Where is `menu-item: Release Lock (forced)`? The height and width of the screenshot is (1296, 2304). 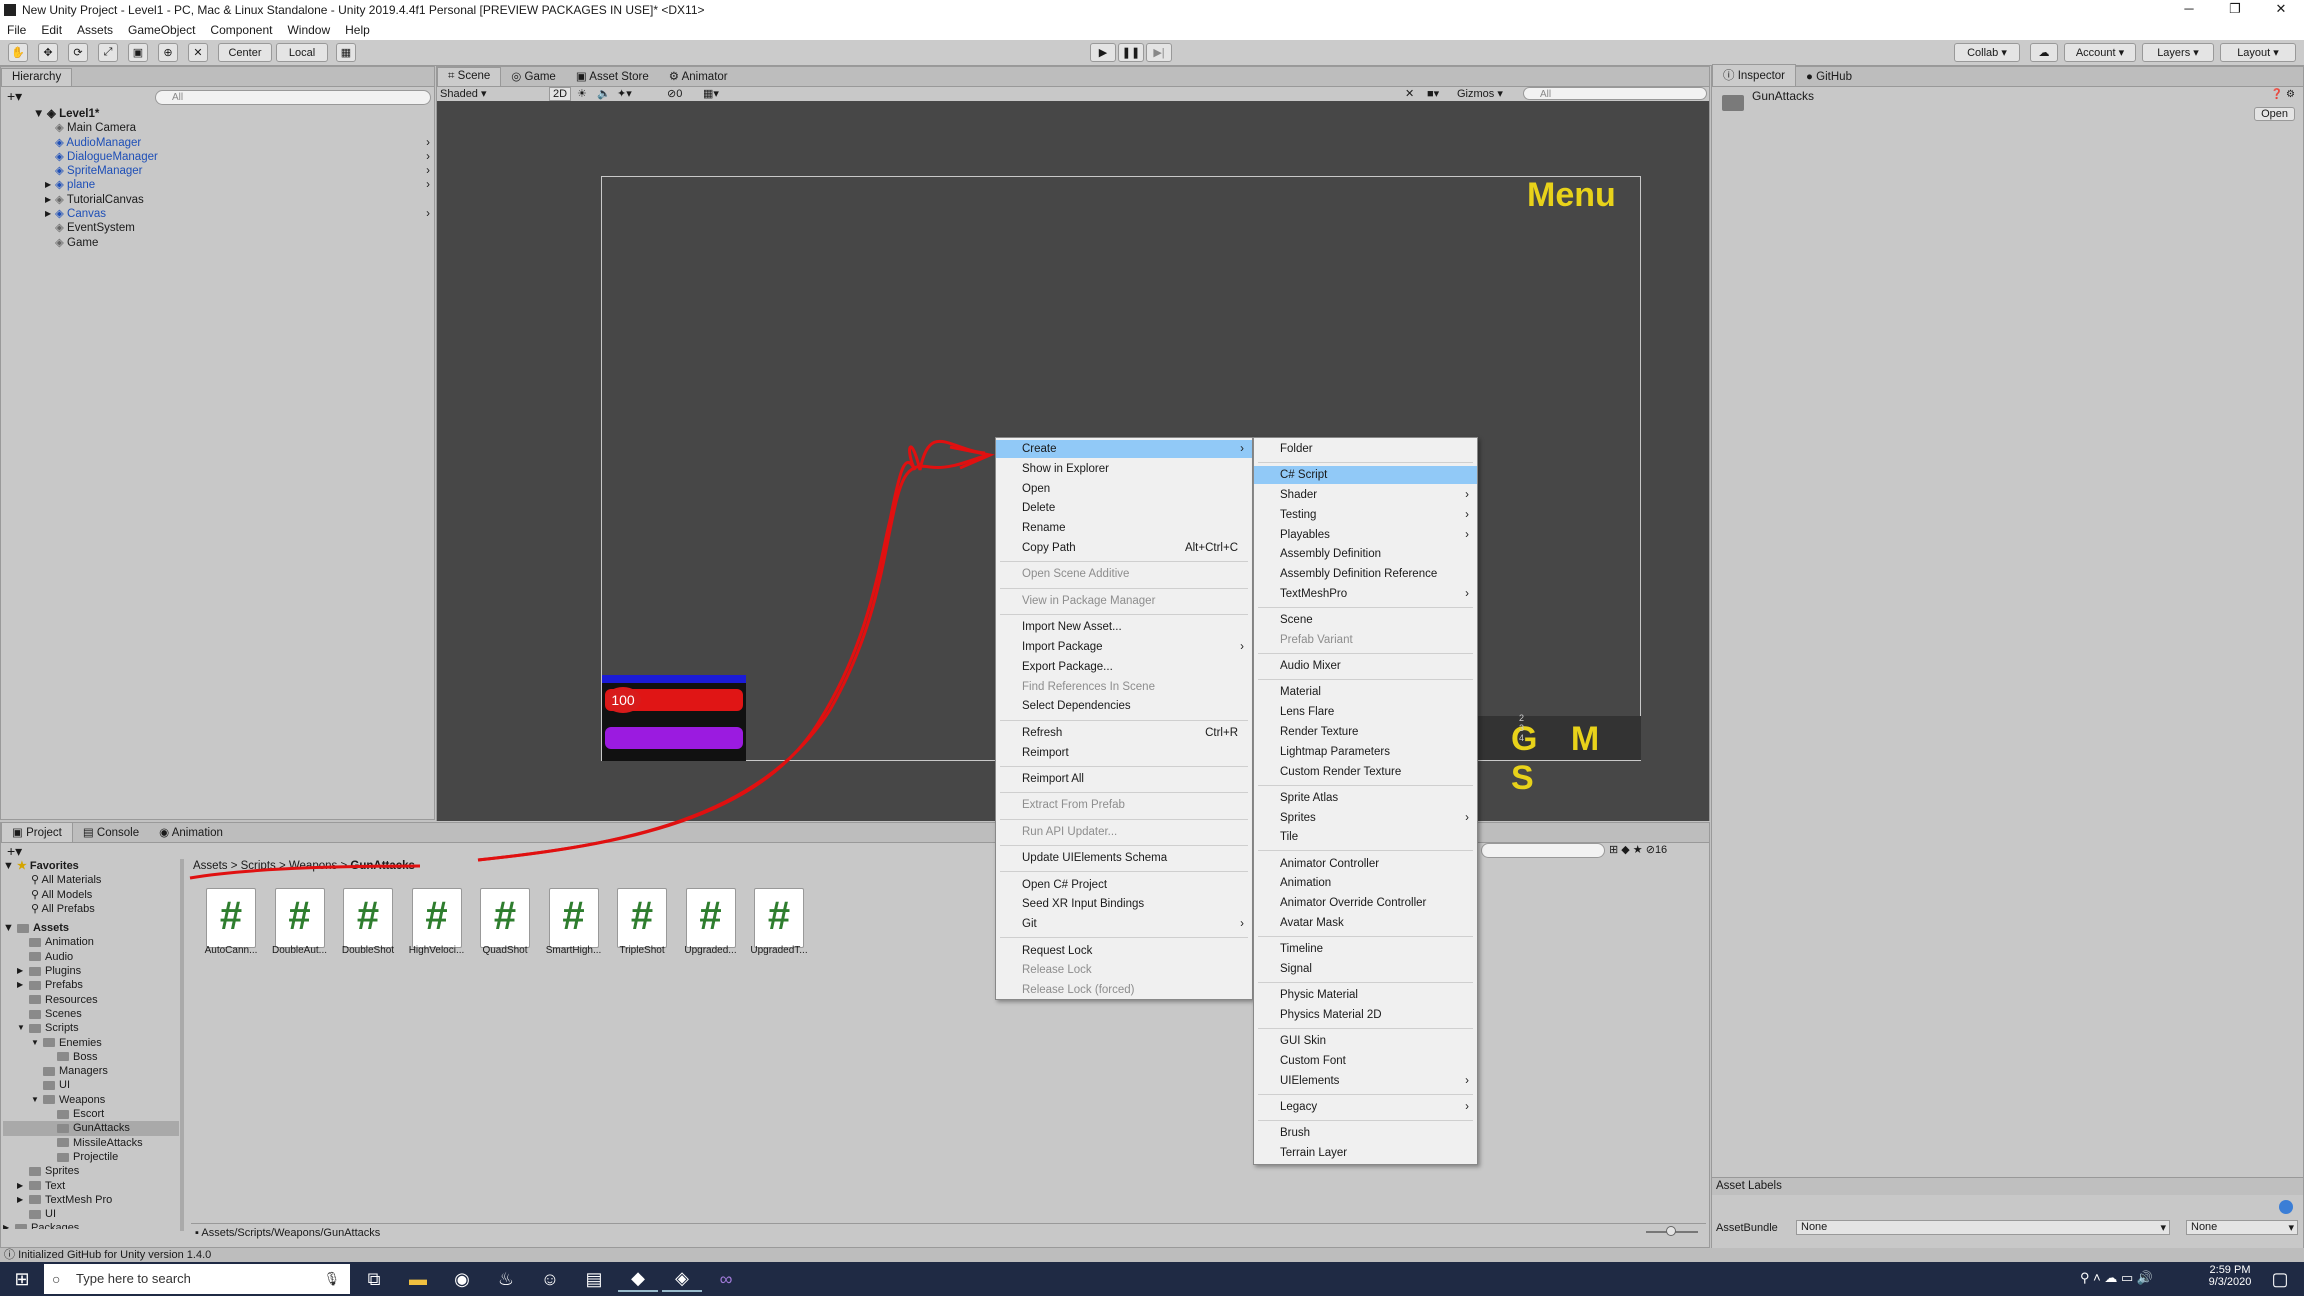
menu-item: Release Lock (forced) is located at coordinates (1124, 990).